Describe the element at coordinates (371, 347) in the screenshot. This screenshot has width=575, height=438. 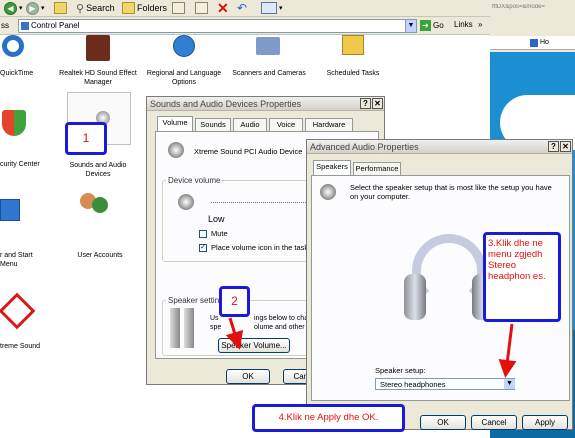
I see `annotation-arrows` at that location.